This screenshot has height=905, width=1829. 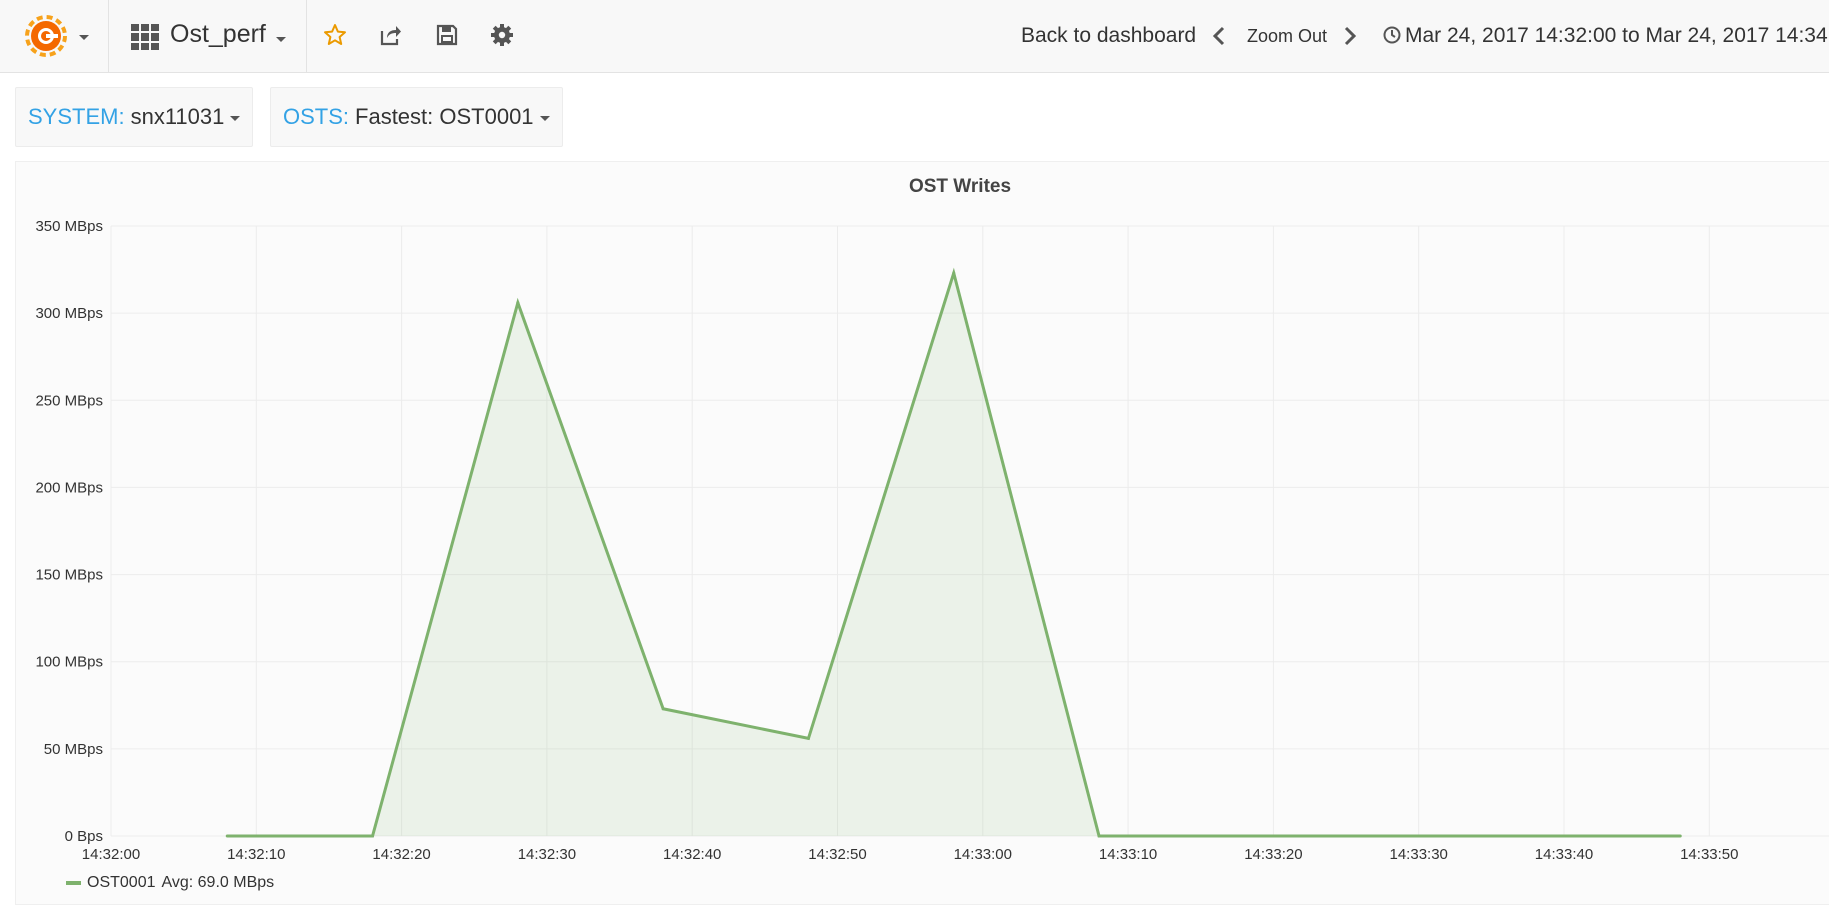 I want to click on x-tick-label: 14:33:50, so click(x=1709, y=854).